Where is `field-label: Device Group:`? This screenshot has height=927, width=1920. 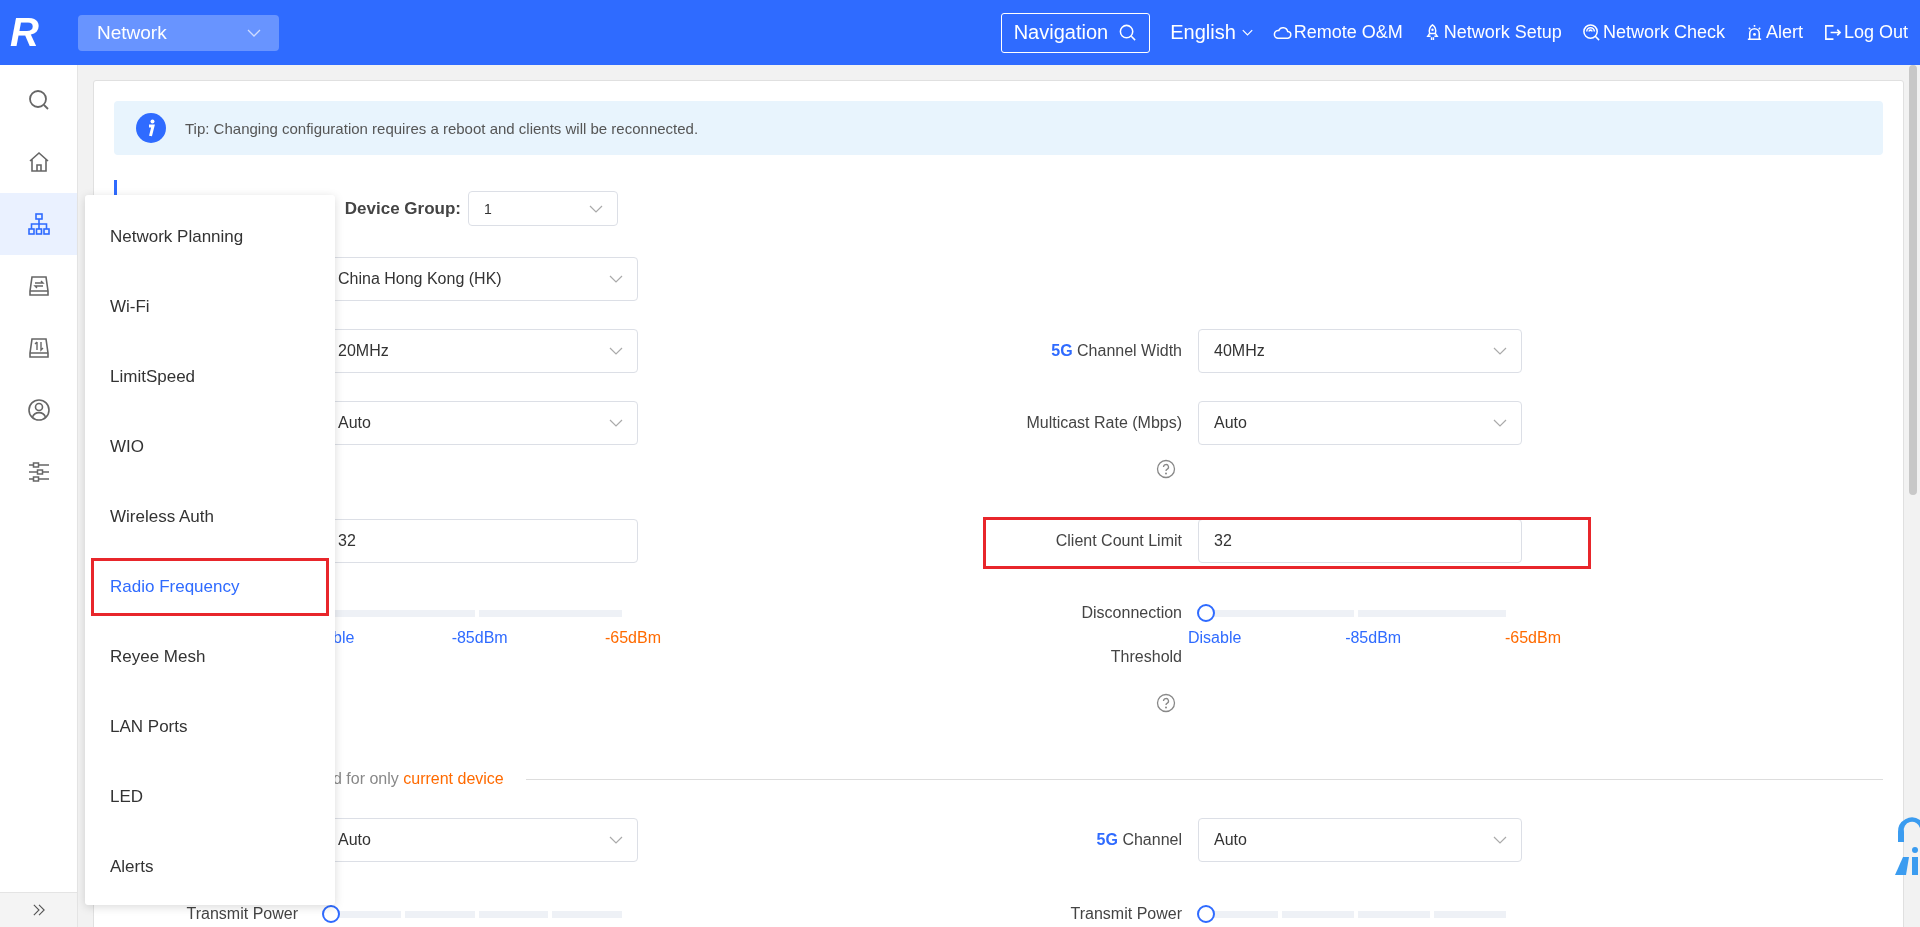 field-label: Device Group: is located at coordinates (402, 209).